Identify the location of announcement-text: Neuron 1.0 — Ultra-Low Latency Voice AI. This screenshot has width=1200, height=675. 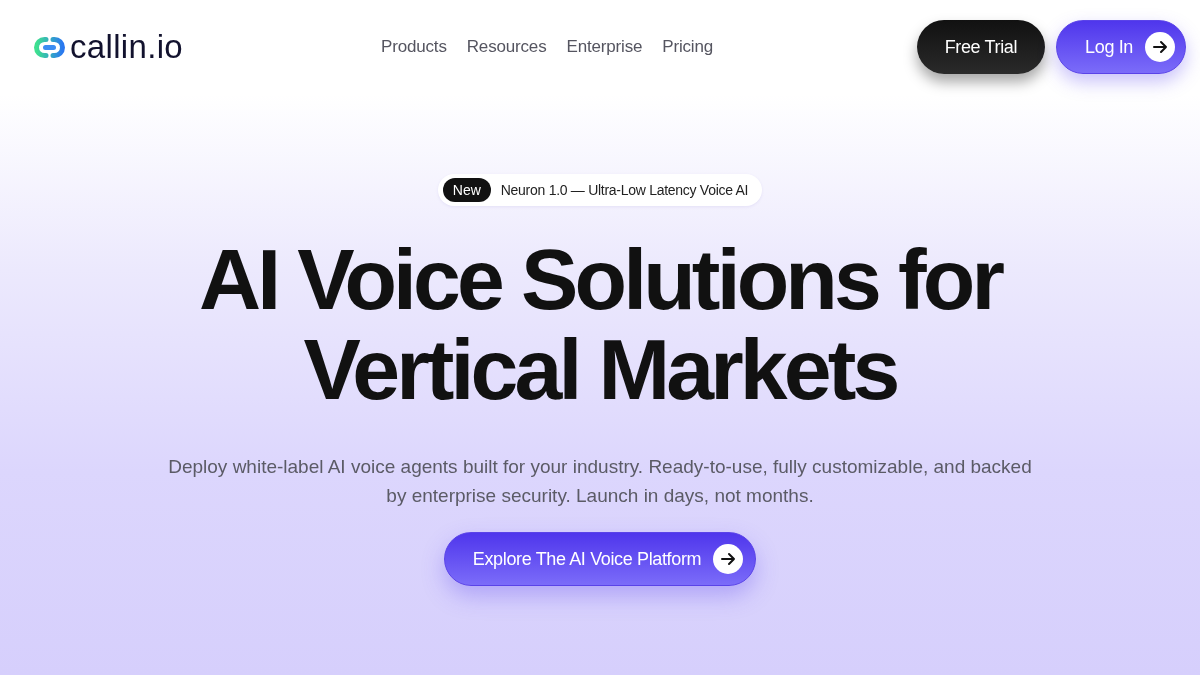
(624, 190).